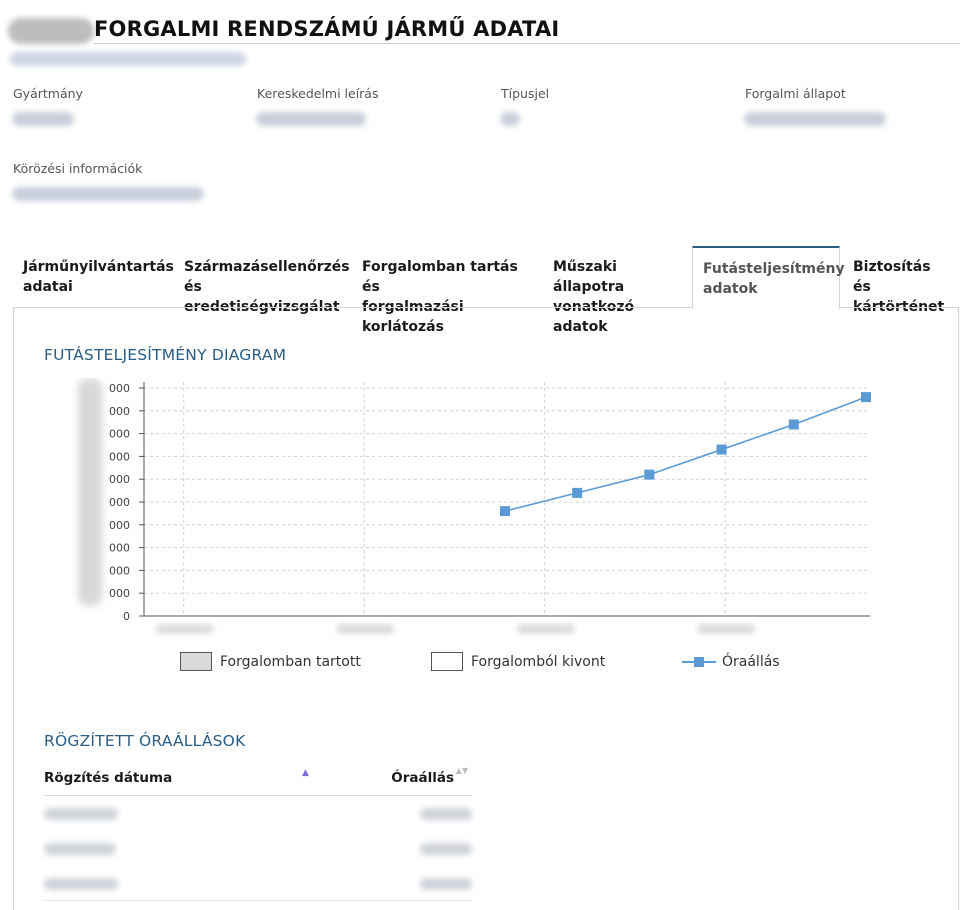 Image resolution: width=978 pixels, height=910 pixels. What do you see at coordinates (685, 454) in the screenshot?
I see `series-line-oraallas` at bounding box center [685, 454].